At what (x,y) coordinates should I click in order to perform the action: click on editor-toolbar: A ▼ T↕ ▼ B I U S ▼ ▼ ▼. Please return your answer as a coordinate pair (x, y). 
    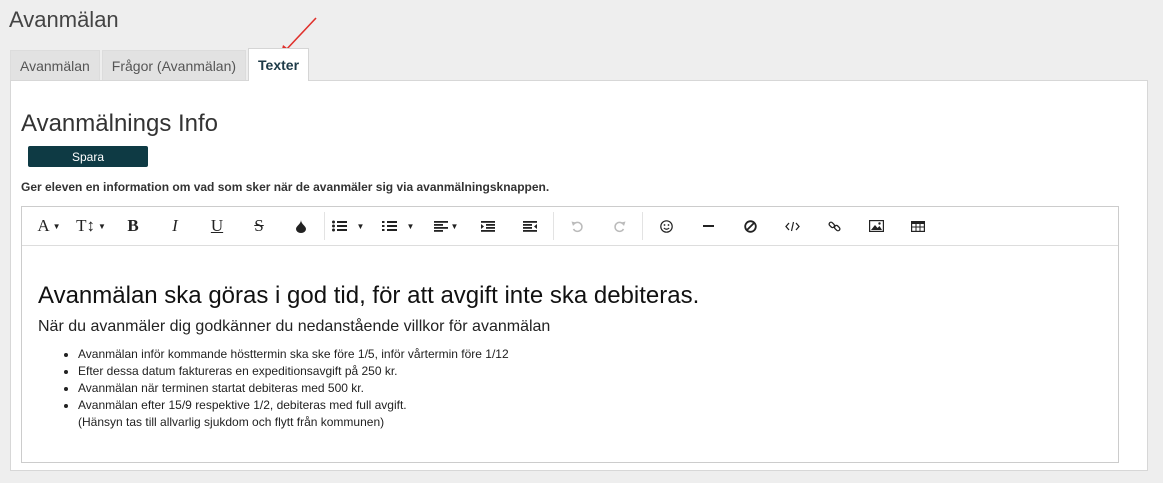
    Looking at the image, I should click on (570, 226).